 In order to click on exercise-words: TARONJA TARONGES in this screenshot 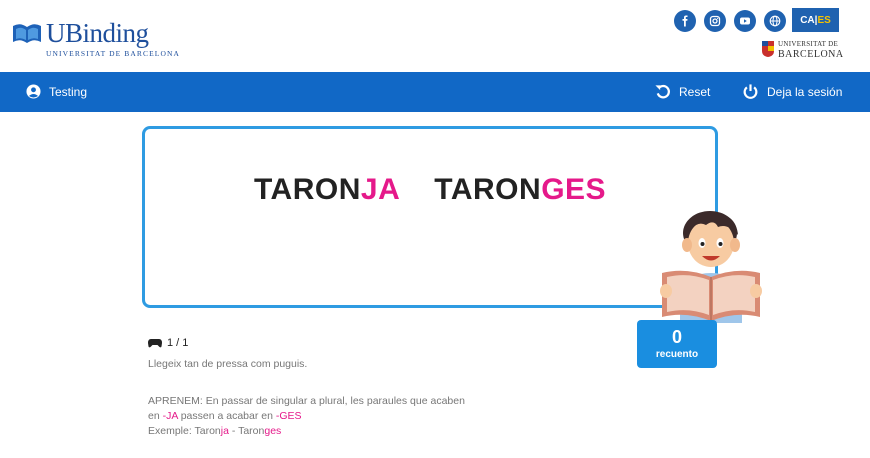, I will do `click(430, 190)`.